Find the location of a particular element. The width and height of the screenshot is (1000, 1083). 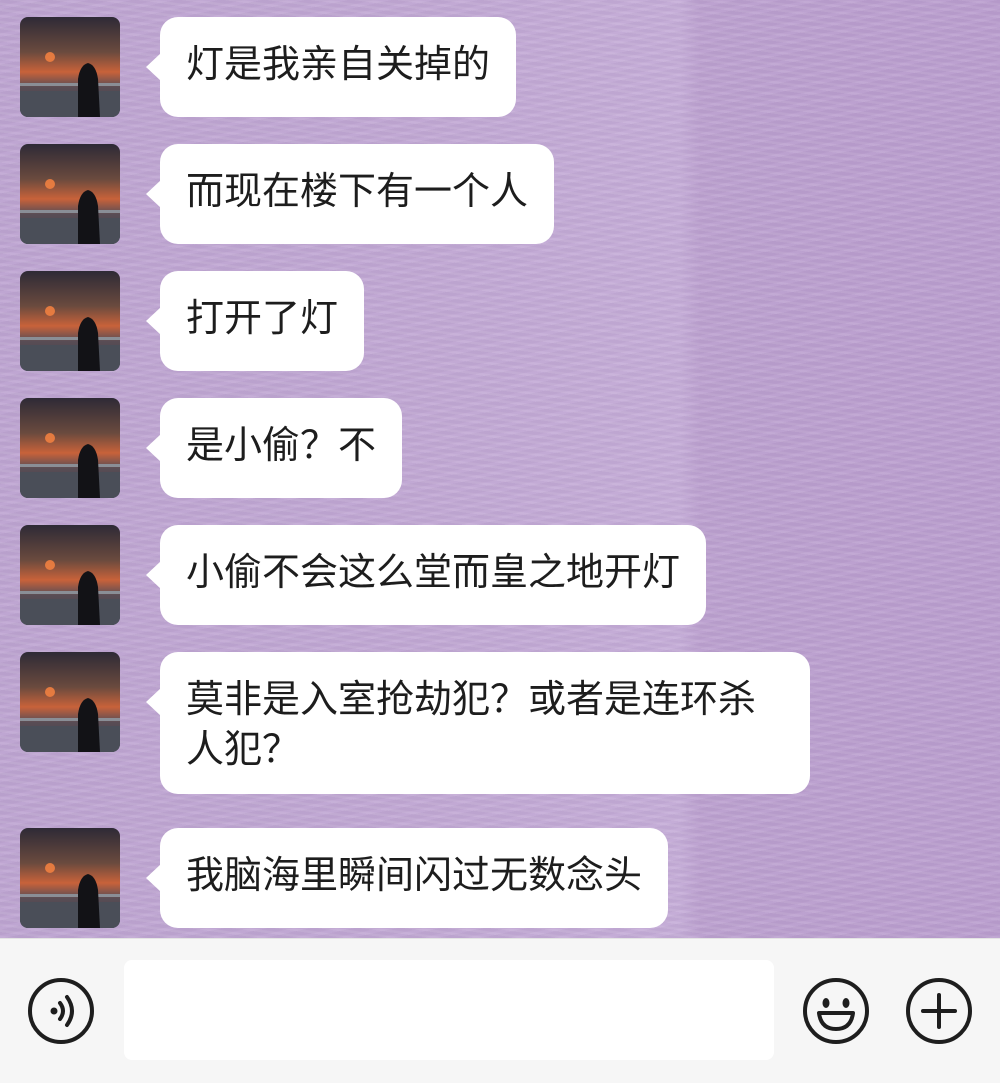

message-row: 而现在楼下有一个人 is located at coordinates (287, 194).